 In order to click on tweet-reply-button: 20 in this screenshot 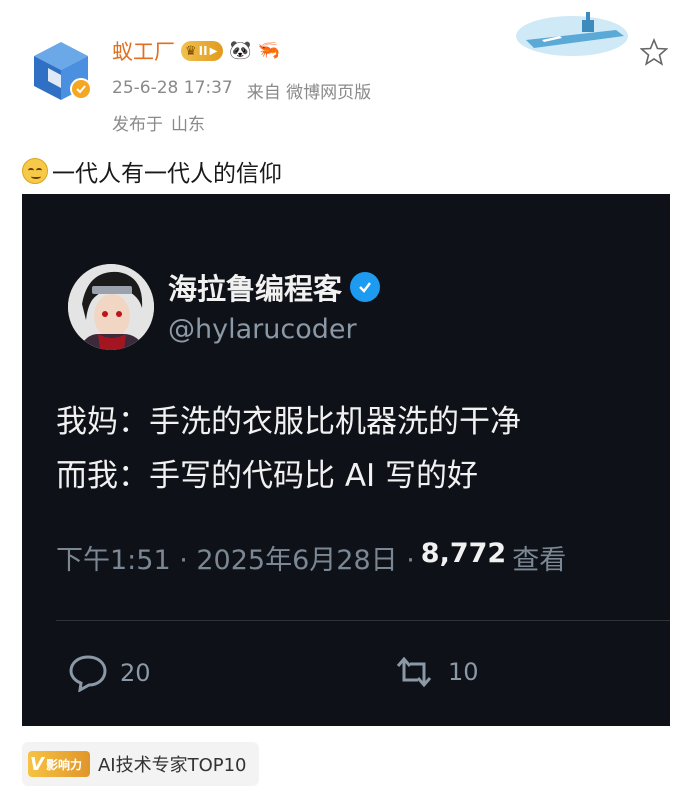, I will do `click(109, 673)`.